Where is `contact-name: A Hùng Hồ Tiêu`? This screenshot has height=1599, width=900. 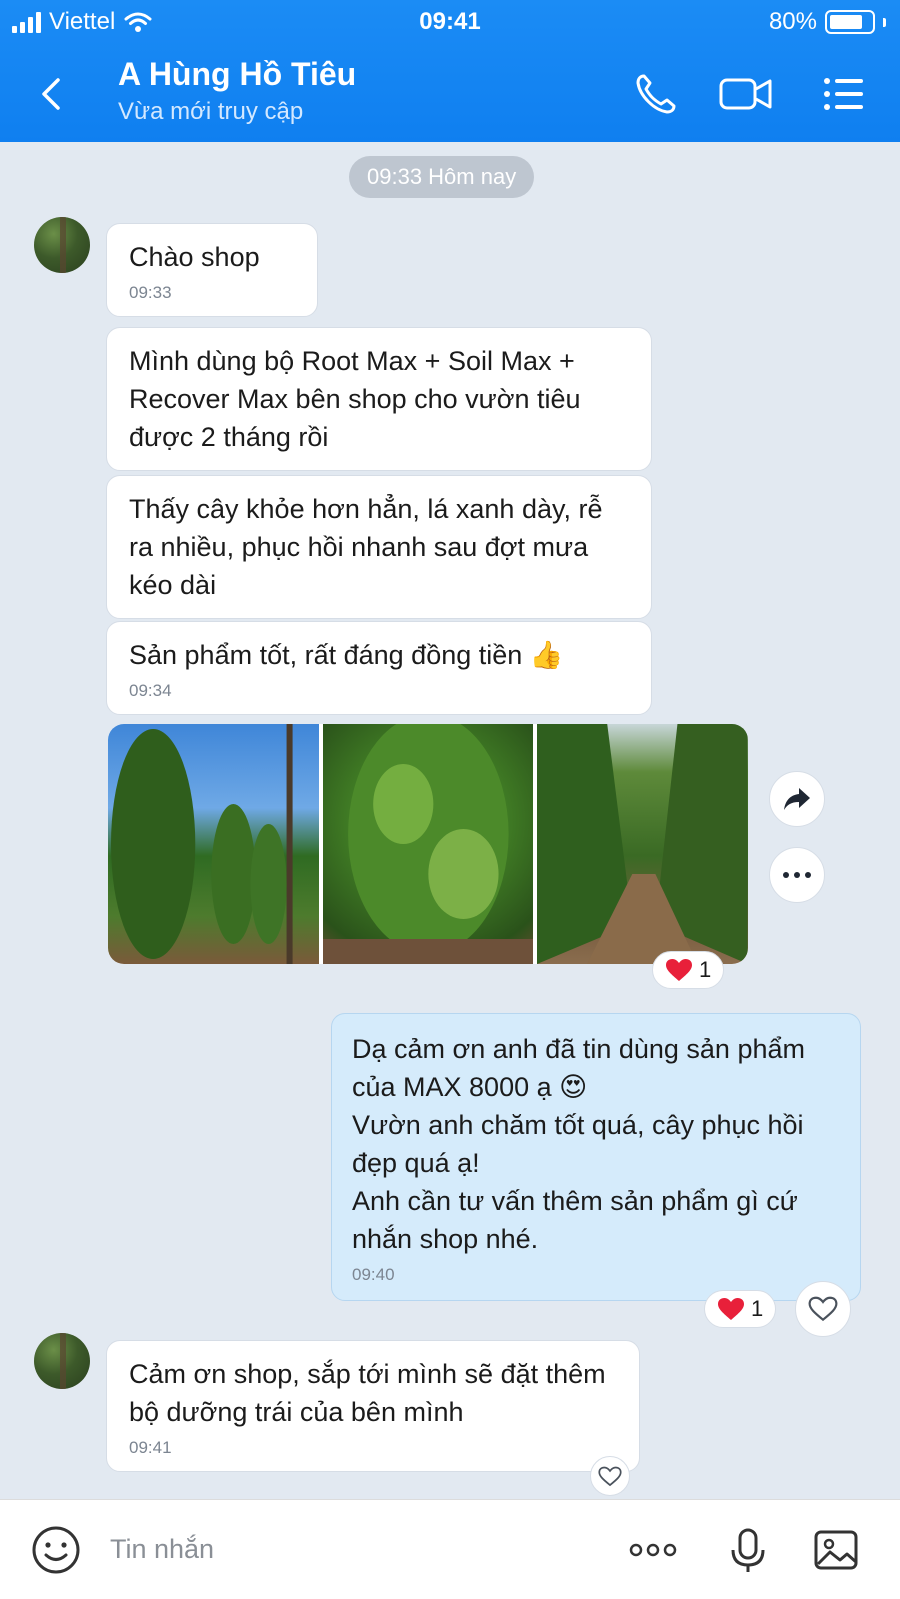
contact-name: A Hùng Hồ Tiêu is located at coordinates (237, 74).